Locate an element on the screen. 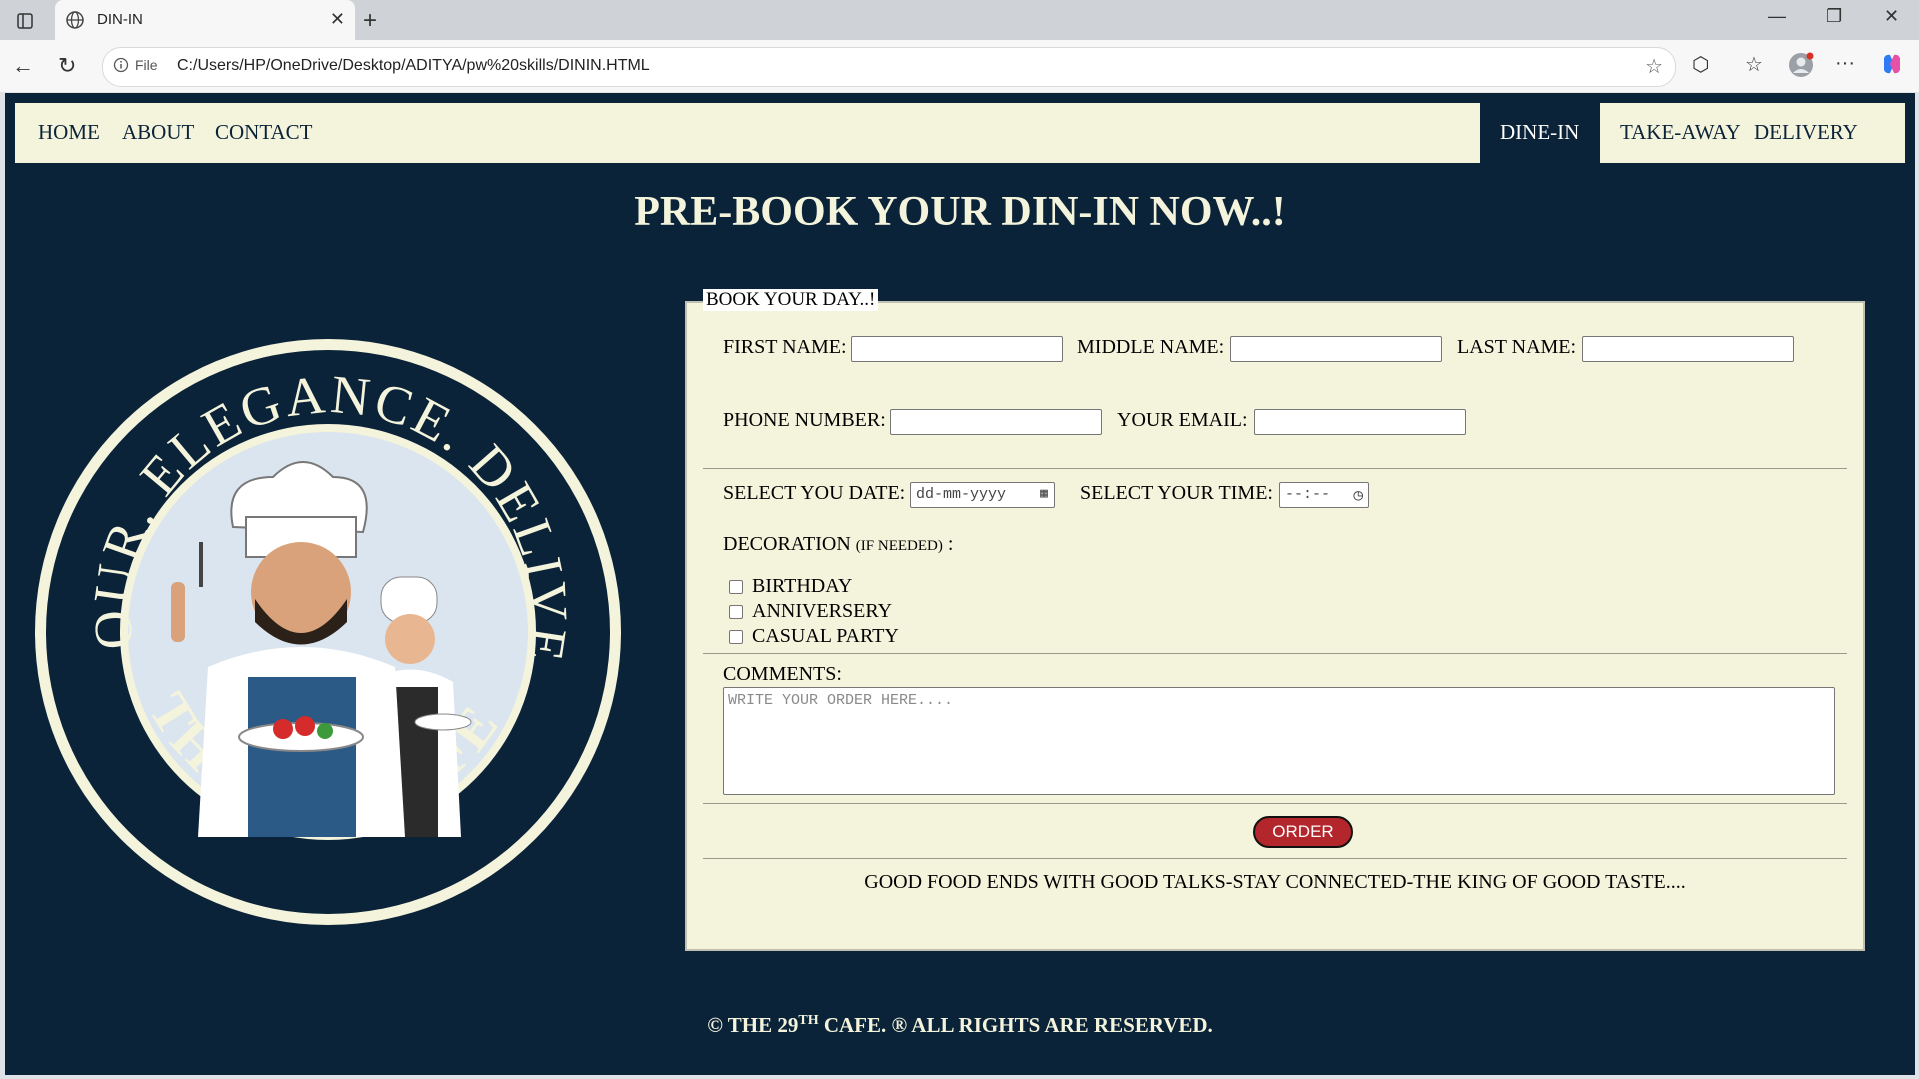  footer-suffix: CAFE. ® ALL RIGHTS ARE RESERVED. is located at coordinates (1015, 1025).